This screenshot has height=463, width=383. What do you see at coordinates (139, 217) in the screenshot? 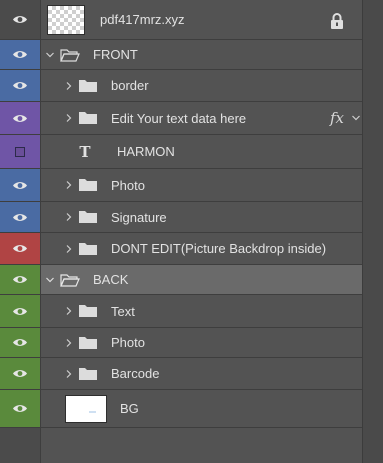
I see `layer-name: Signature` at bounding box center [139, 217].